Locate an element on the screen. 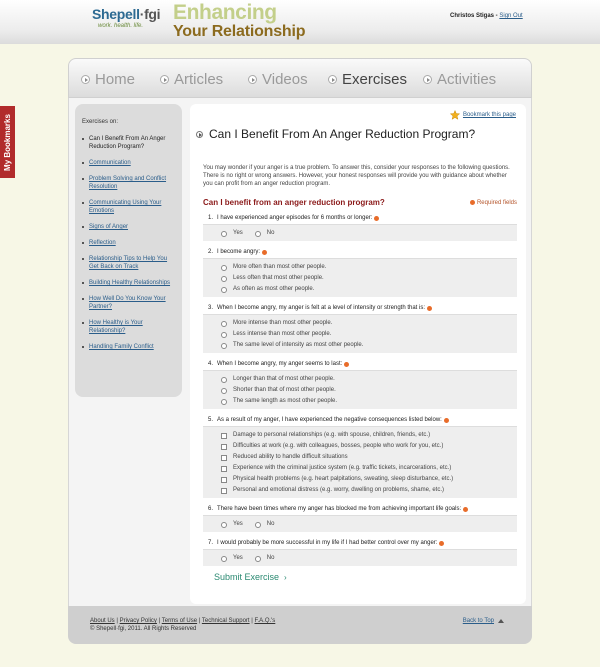  sidebar-item-link: Problem Solving and Conflict Resolution is located at coordinates (130, 183).